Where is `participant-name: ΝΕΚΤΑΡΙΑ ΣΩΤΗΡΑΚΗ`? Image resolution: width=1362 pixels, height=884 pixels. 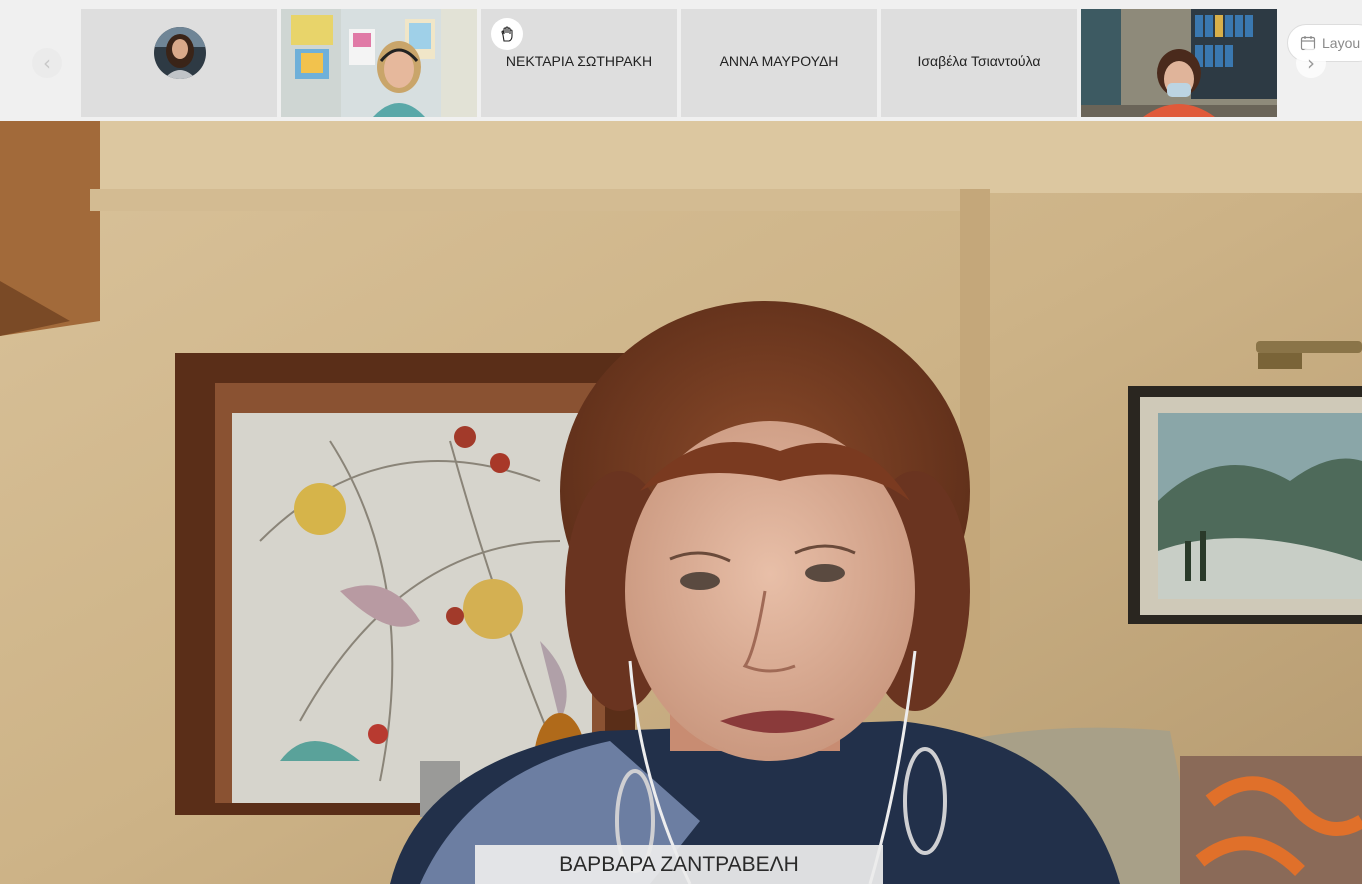
participant-name: ΝΕΚΤΑΡΙΑ ΣΩΤΗΡΑΚΗ is located at coordinates (579, 61).